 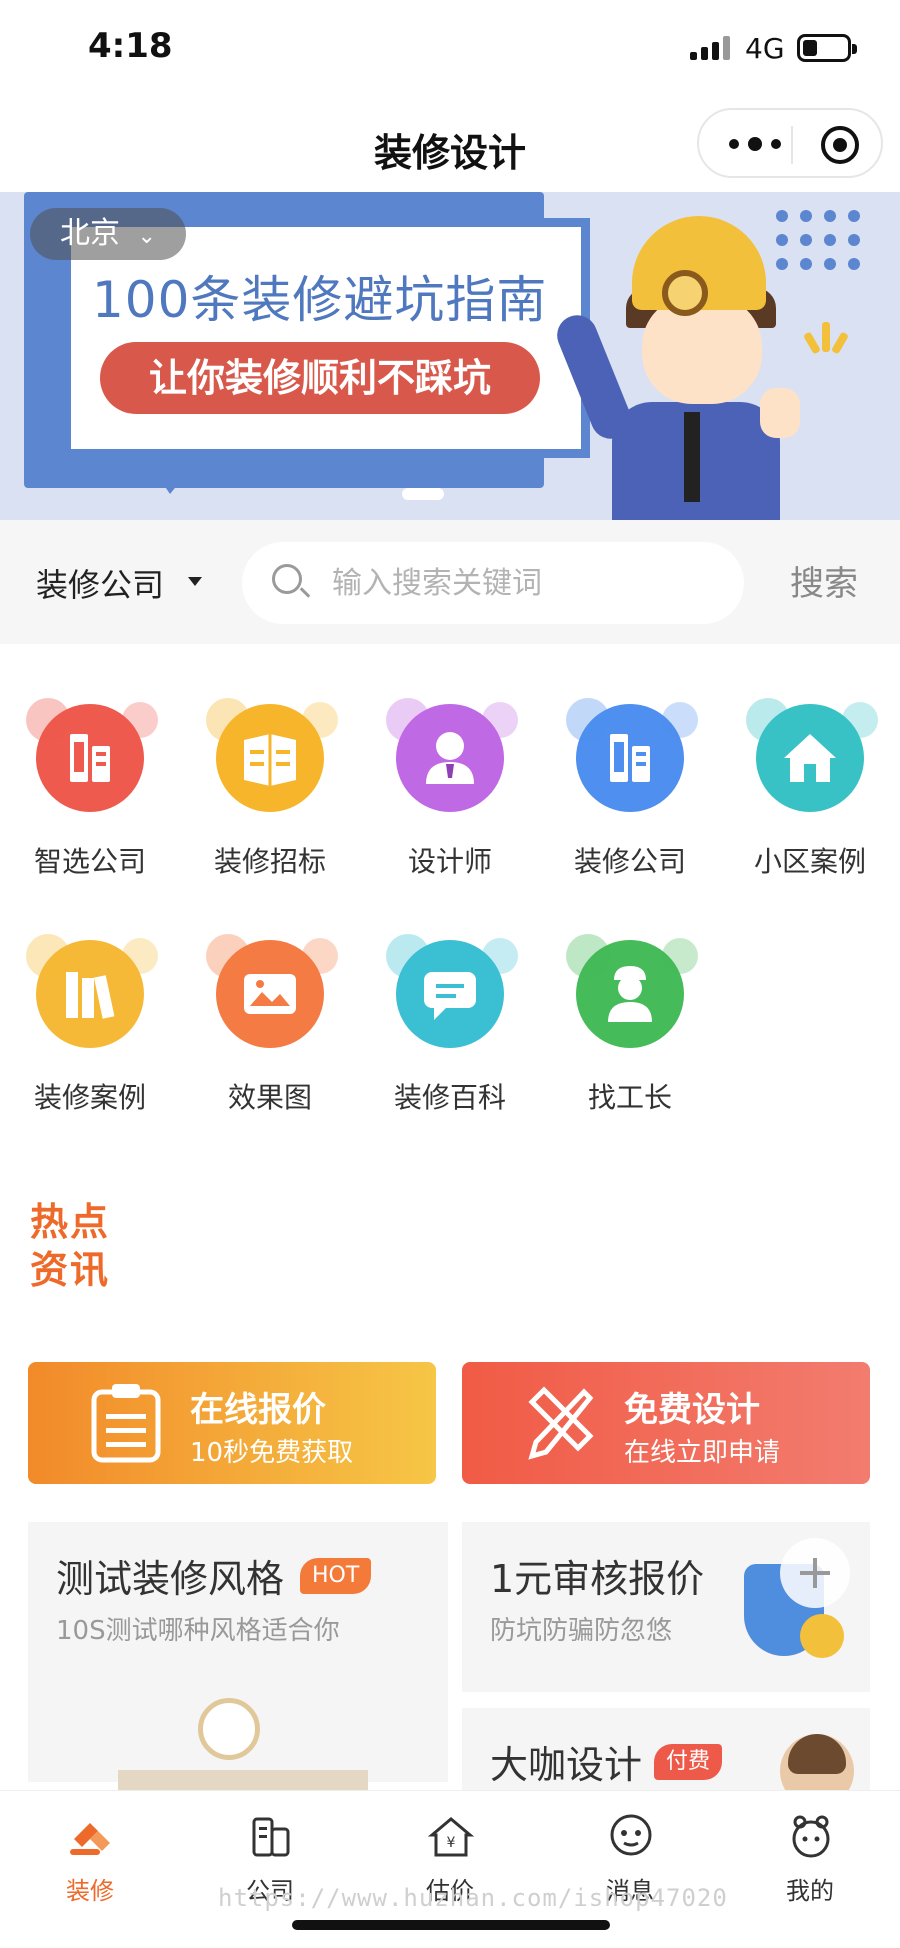 I want to click on carousel-indicator, so click(x=423, y=494).